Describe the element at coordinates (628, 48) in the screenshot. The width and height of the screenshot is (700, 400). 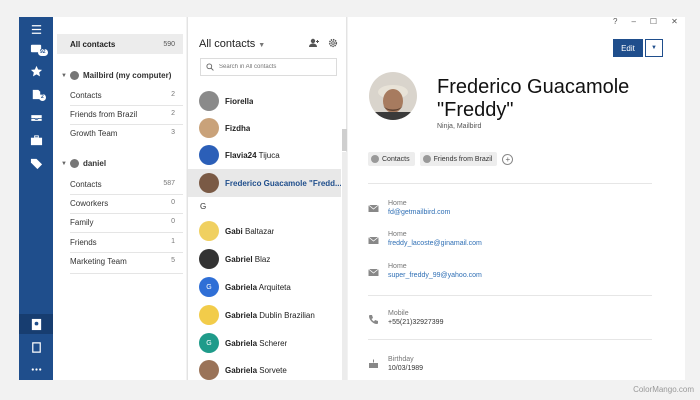
I see `edit-button: Edit` at that location.